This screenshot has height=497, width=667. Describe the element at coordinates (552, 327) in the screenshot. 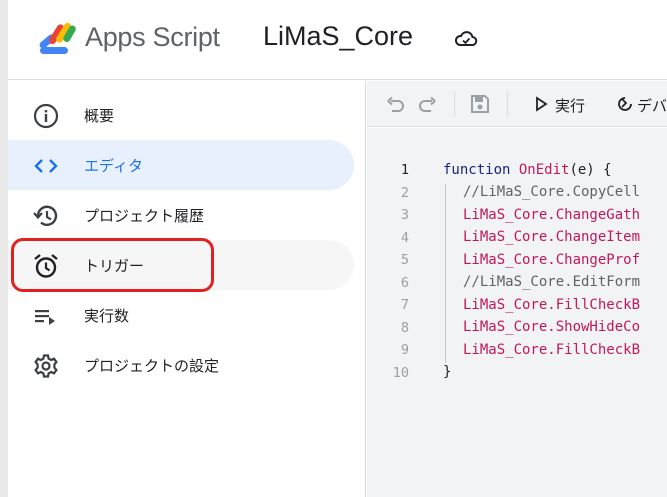

I see `code-line: LiMaS_Core.ShowHideCo` at that location.